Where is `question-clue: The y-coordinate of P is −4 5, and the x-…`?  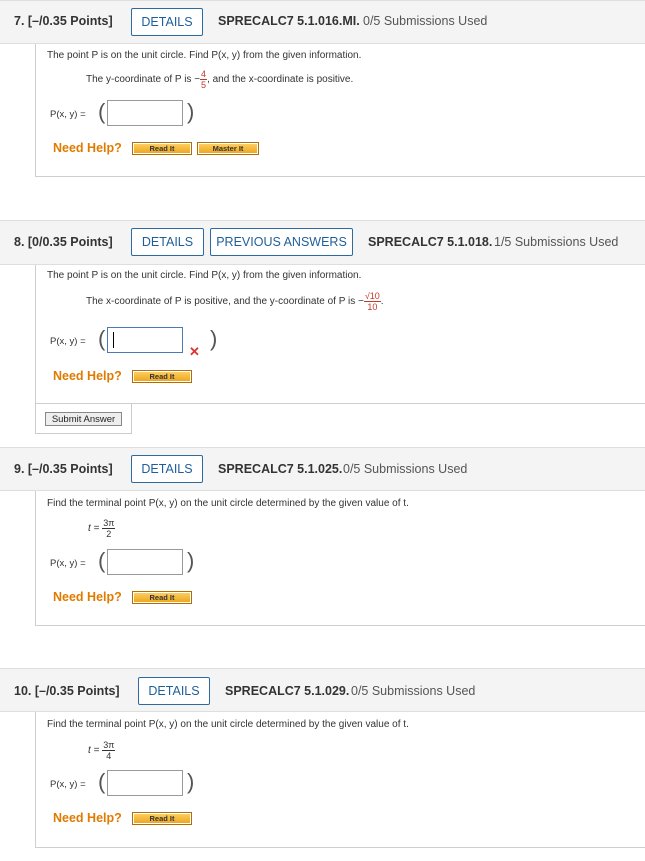 question-clue: The y-coordinate of P is −4 5, and the x-… is located at coordinates (220, 79).